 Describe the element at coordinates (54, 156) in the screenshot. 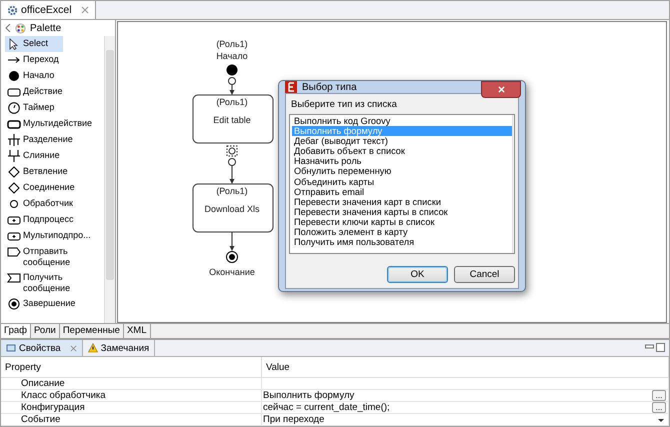

I see `palette-item: Слияние` at that location.